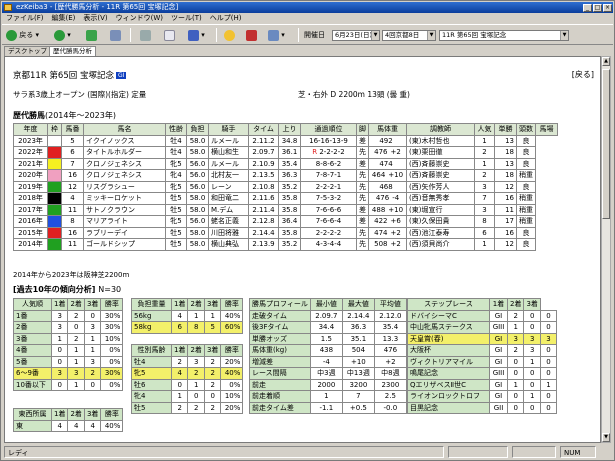  I want to click on menu-edit: 編集(E), so click(64, 18).